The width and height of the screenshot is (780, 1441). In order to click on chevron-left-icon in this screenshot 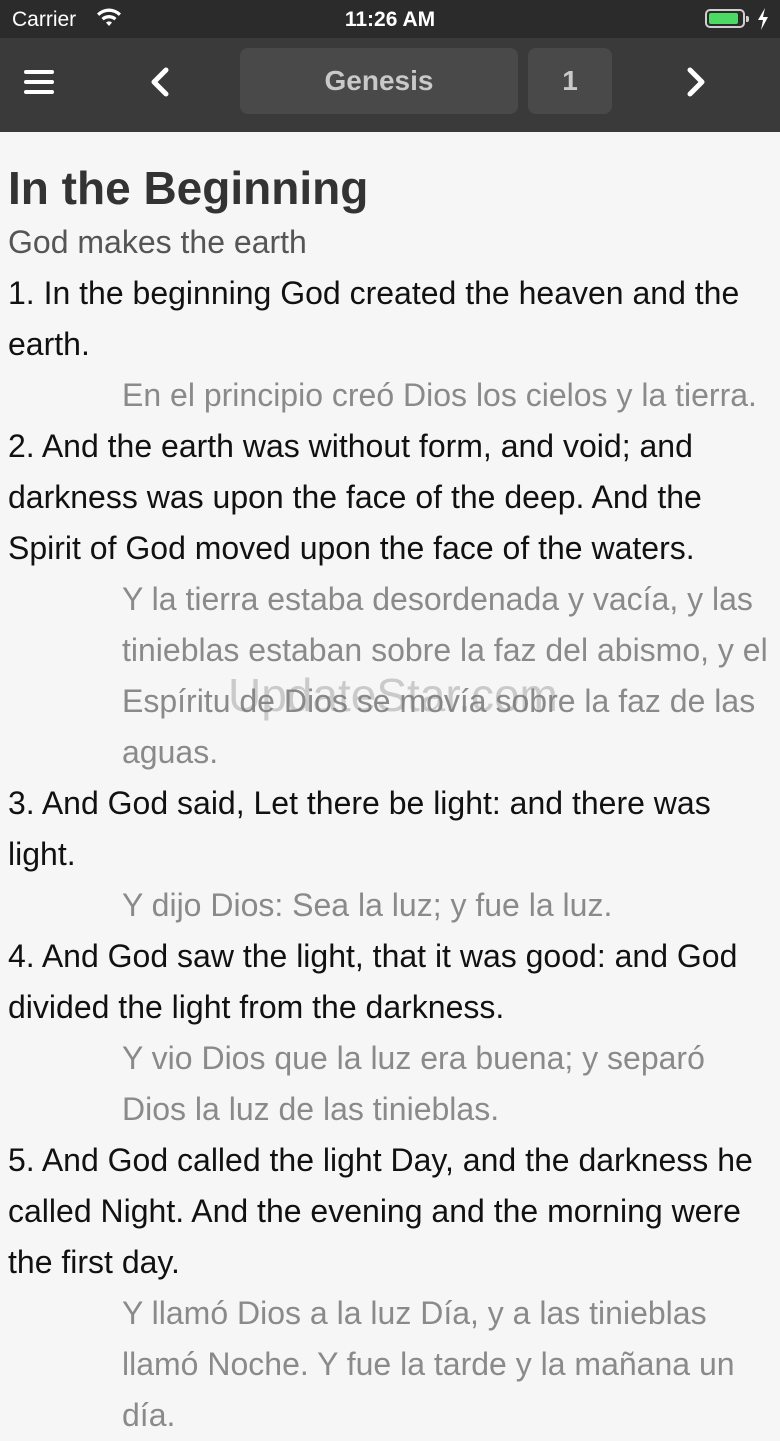, I will do `click(160, 82)`.